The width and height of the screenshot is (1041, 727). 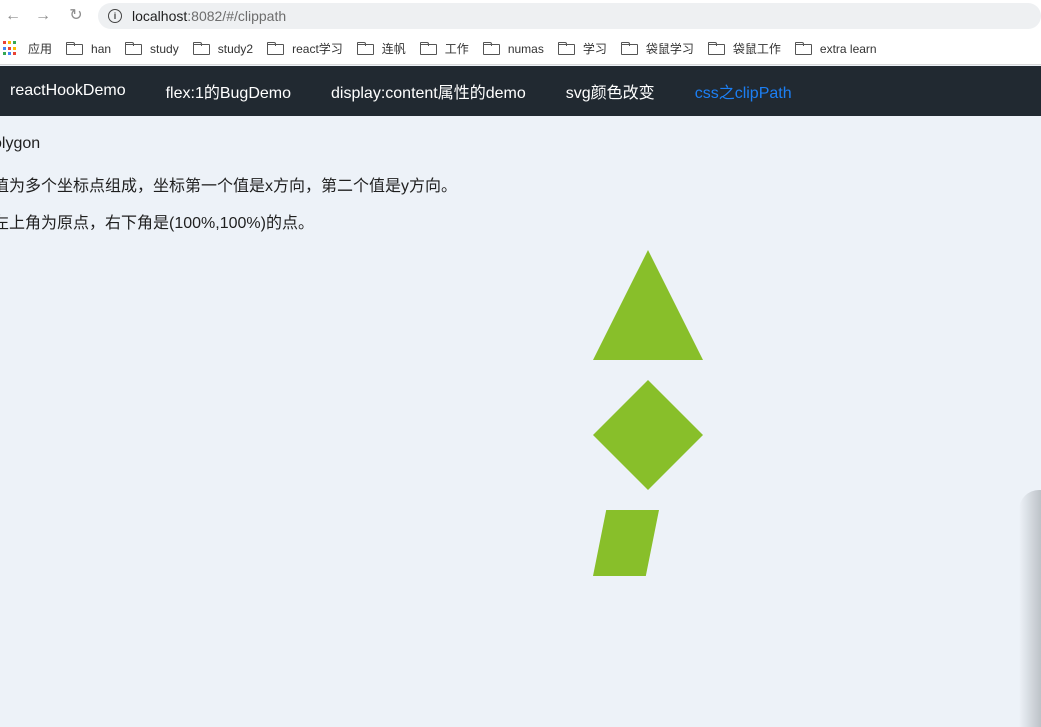 I want to click on bookmark-apps: 应用, so click(x=27, y=48).